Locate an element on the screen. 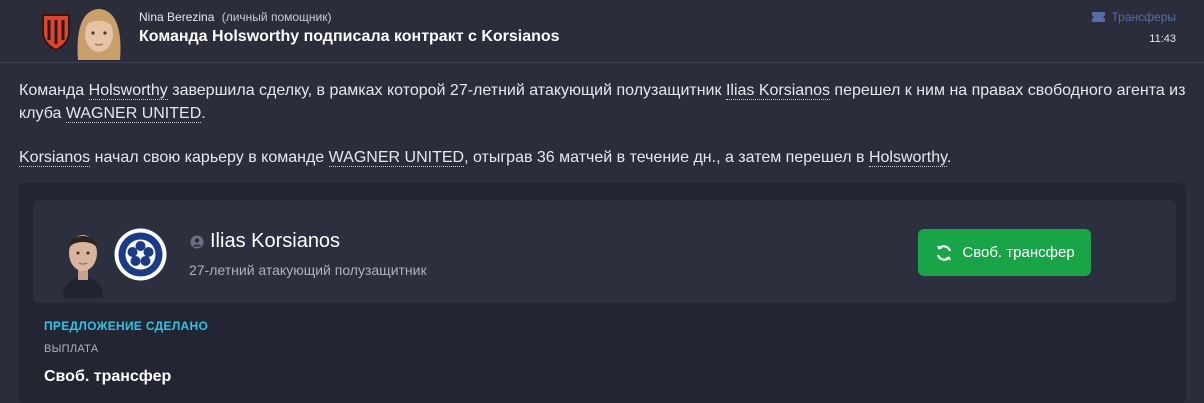 The height and width of the screenshot is (403, 1204). category-tag: Трансферы is located at coordinates (1133, 17).